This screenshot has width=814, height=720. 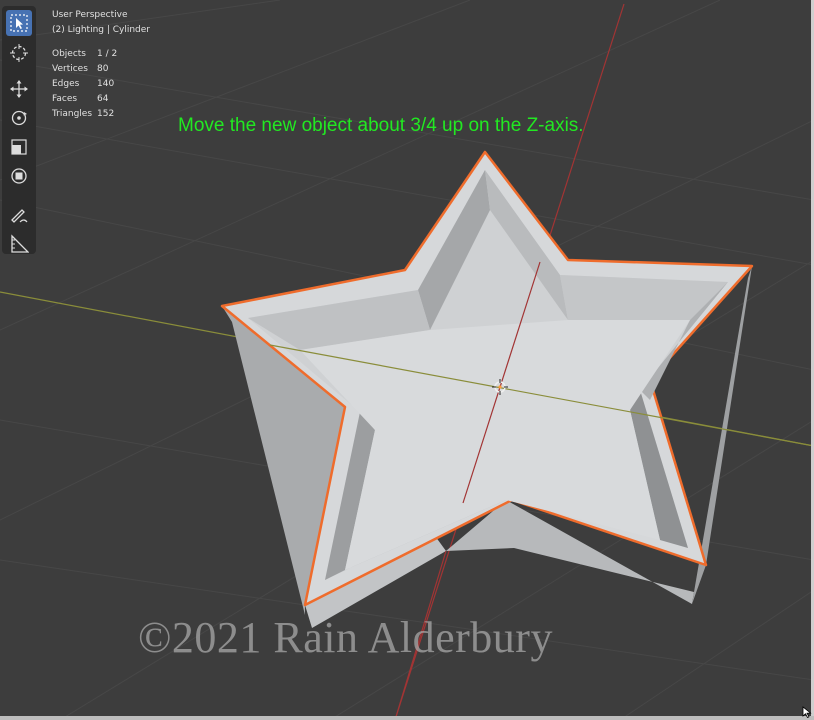 What do you see at coordinates (80, 99) in the screenshot?
I see `stat-row-faces: Faces 64` at bounding box center [80, 99].